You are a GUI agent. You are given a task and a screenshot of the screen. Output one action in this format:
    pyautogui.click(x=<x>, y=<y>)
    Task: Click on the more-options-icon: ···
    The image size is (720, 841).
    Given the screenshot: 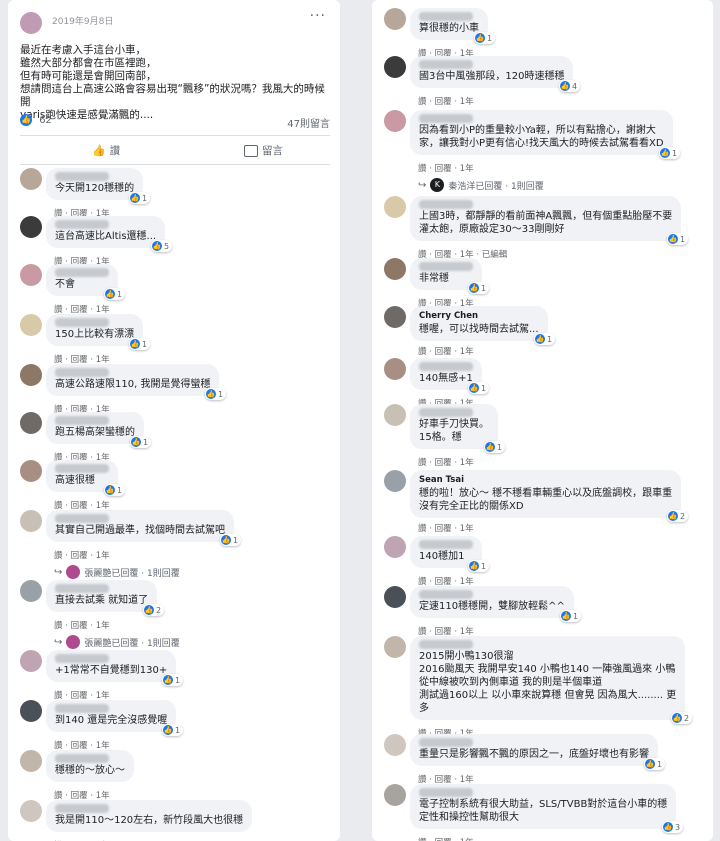 What is the action you would take?
    pyautogui.click(x=318, y=16)
    